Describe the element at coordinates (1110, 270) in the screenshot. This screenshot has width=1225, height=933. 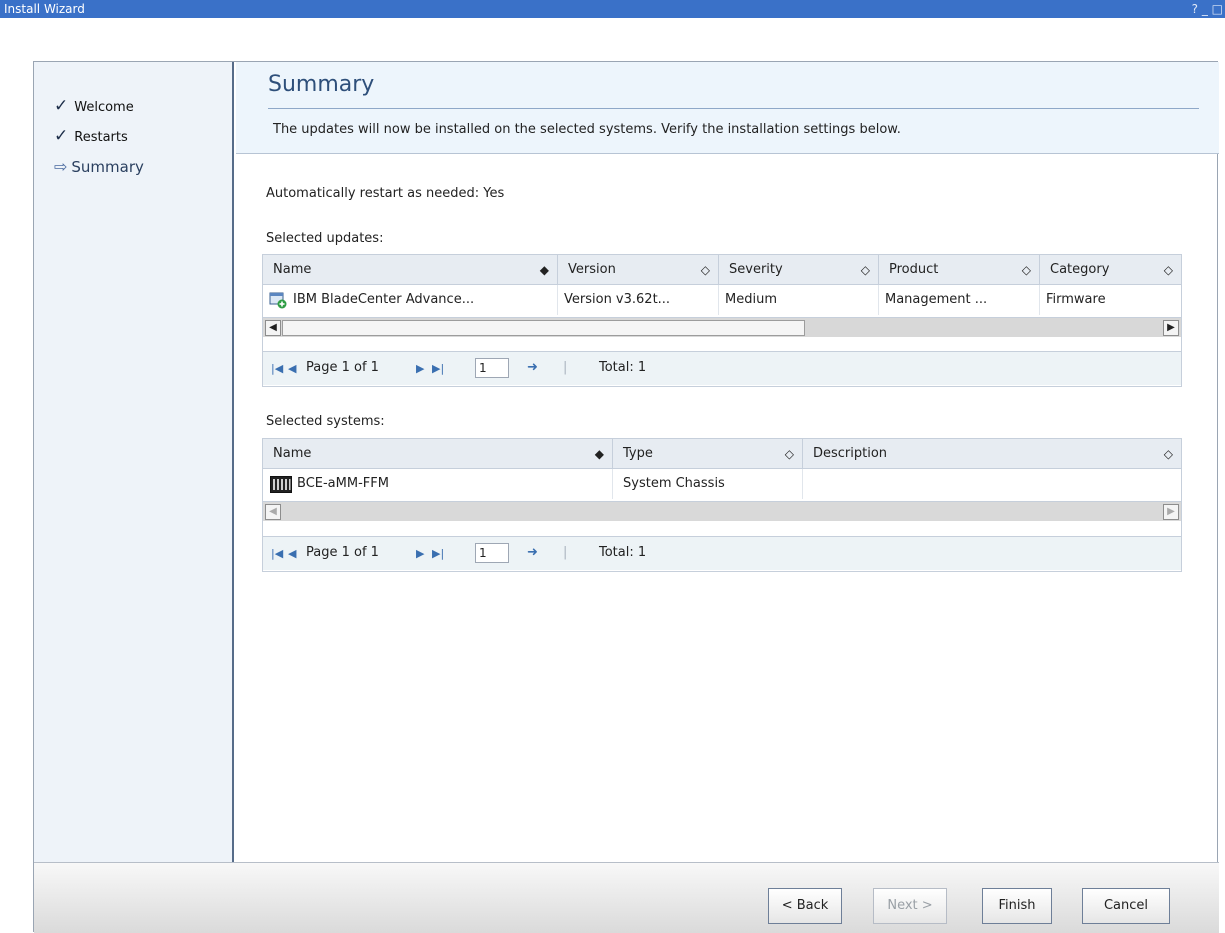
I see `column-header-category: Category ◇` at that location.